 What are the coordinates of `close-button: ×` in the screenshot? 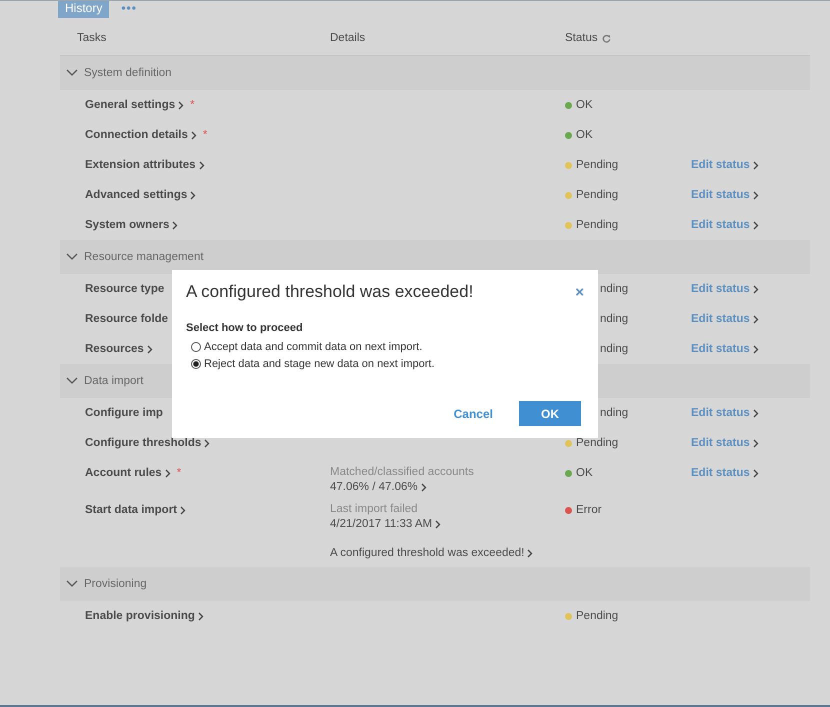 It's located at (579, 292).